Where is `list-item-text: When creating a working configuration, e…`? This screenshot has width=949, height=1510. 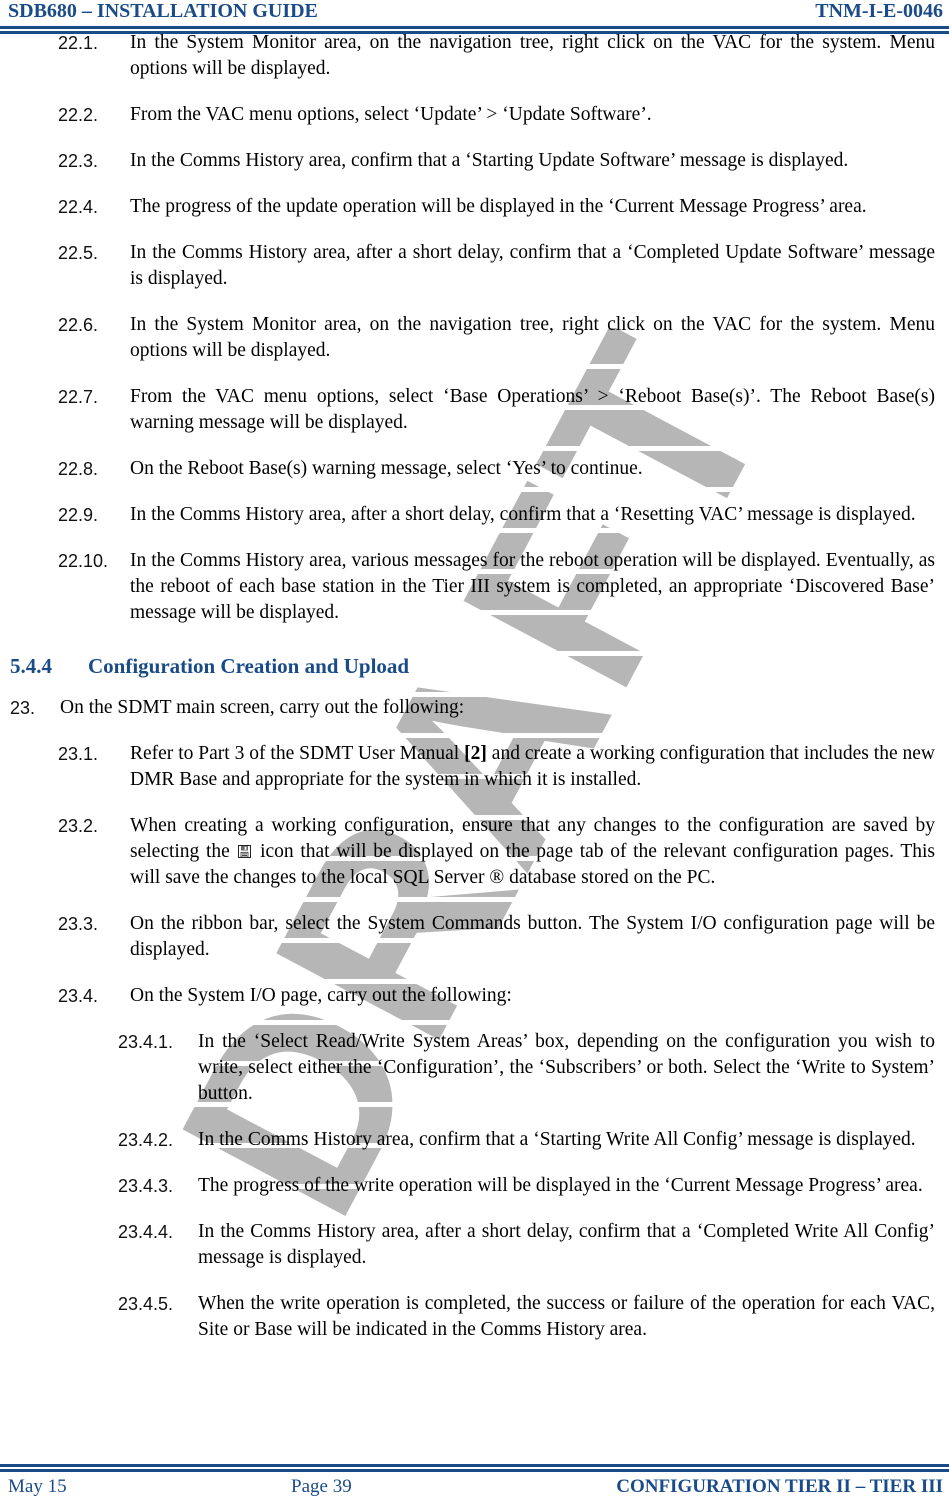
list-item-text: When creating a working configuration, e… is located at coordinates (532, 852).